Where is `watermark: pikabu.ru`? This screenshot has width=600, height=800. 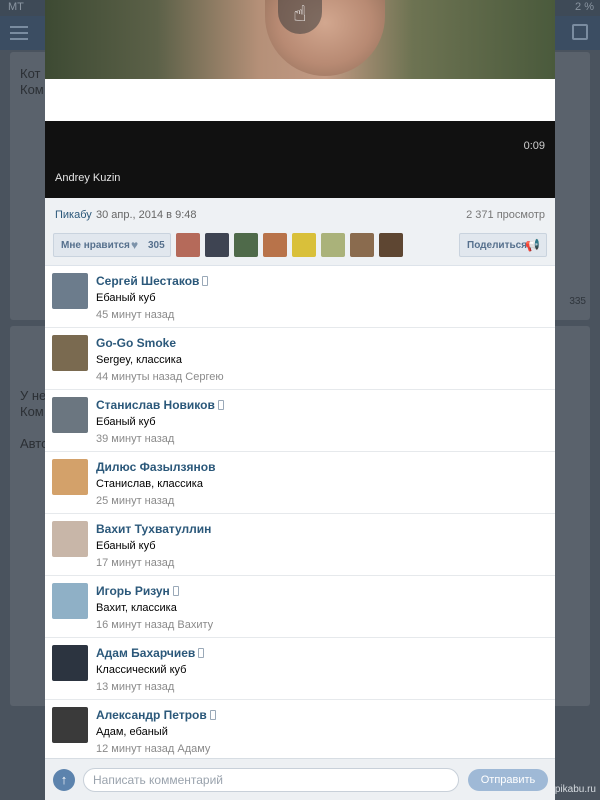 watermark: pikabu.ru is located at coordinates (575, 789).